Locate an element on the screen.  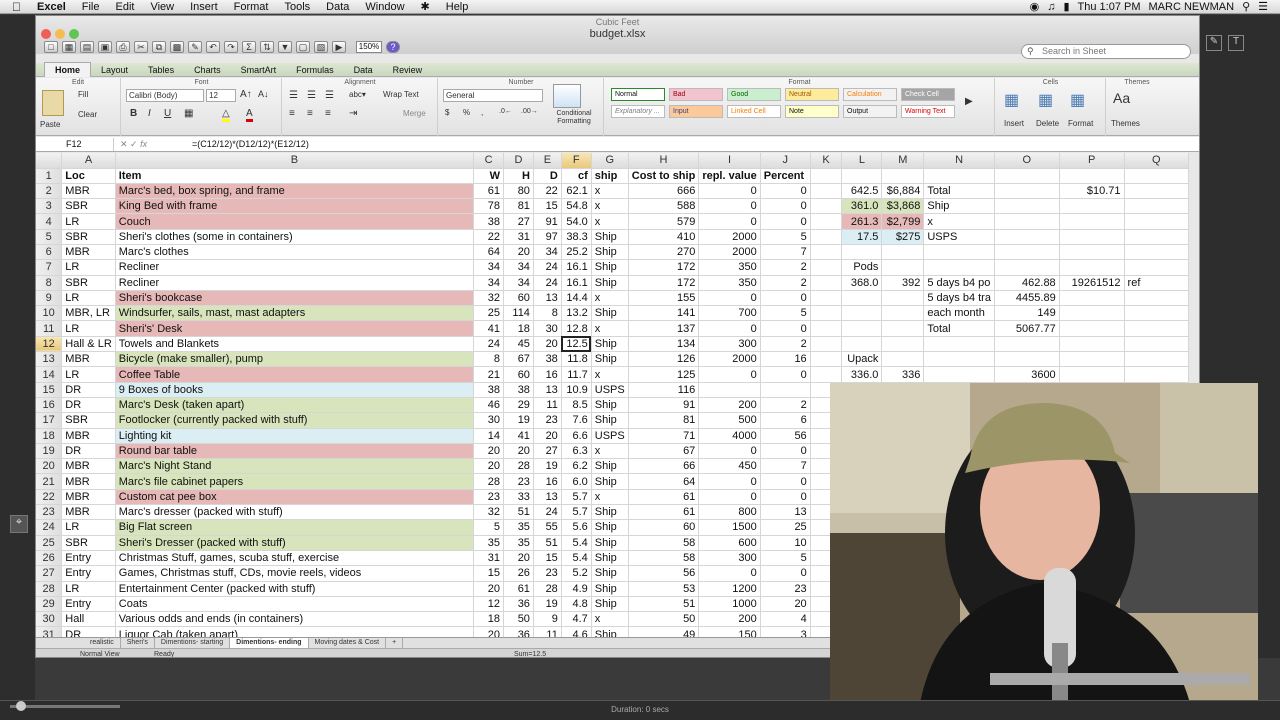
tab-home: Home is located at coordinates (68, 69).